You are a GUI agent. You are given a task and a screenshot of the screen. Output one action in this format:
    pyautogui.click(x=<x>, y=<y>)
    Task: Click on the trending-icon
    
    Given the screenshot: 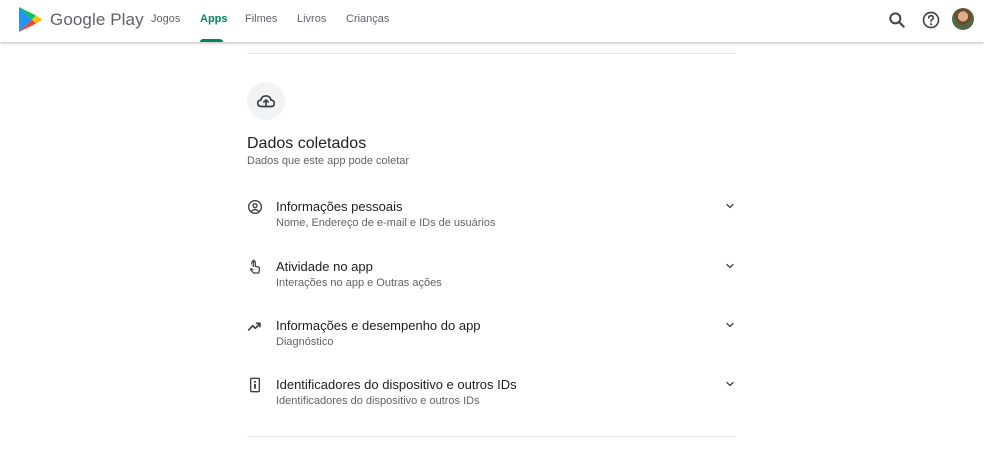 What is the action you would take?
    pyautogui.click(x=254, y=326)
    